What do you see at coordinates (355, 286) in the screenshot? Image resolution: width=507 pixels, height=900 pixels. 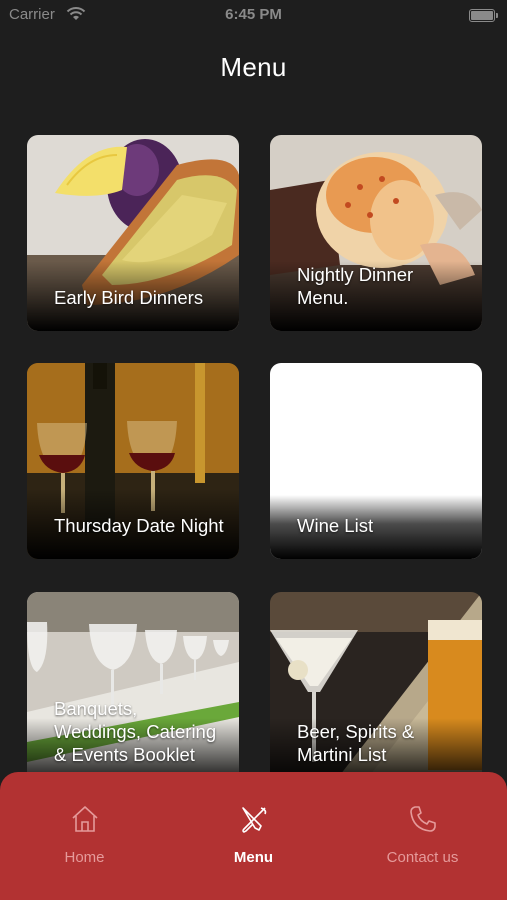 I see `menu-tile-label: Nightly Dinner Menu.` at bounding box center [355, 286].